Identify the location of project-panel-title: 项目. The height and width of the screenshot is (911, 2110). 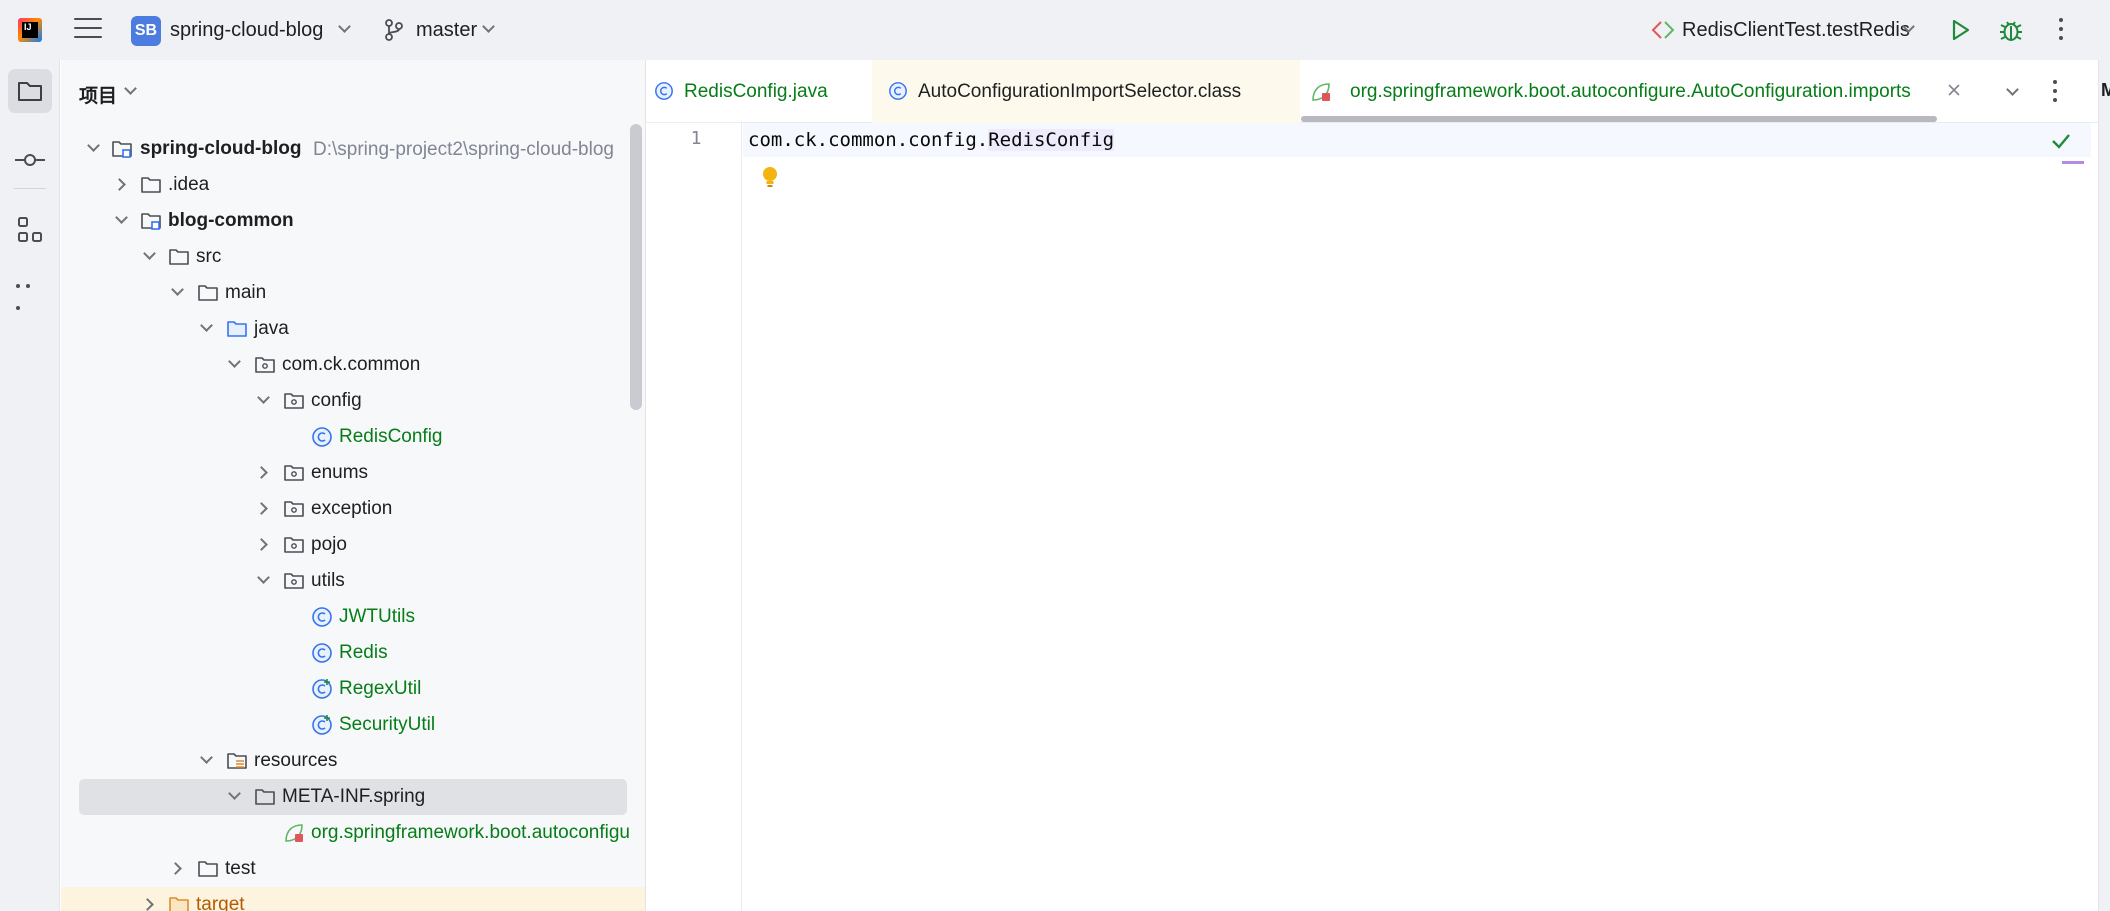
(98, 94).